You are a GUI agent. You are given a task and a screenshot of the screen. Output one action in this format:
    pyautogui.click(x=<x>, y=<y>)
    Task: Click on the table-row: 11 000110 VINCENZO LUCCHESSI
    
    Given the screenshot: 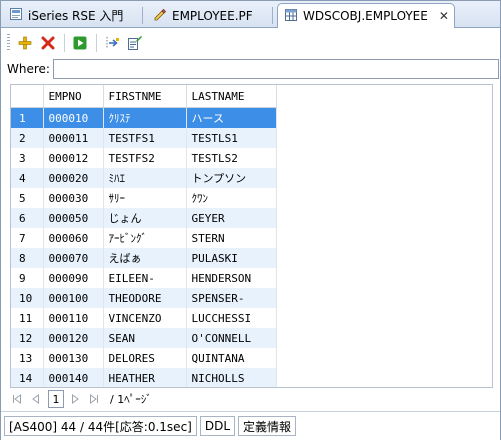 What is the action you would take?
    pyautogui.click(x=144, y=318)
    